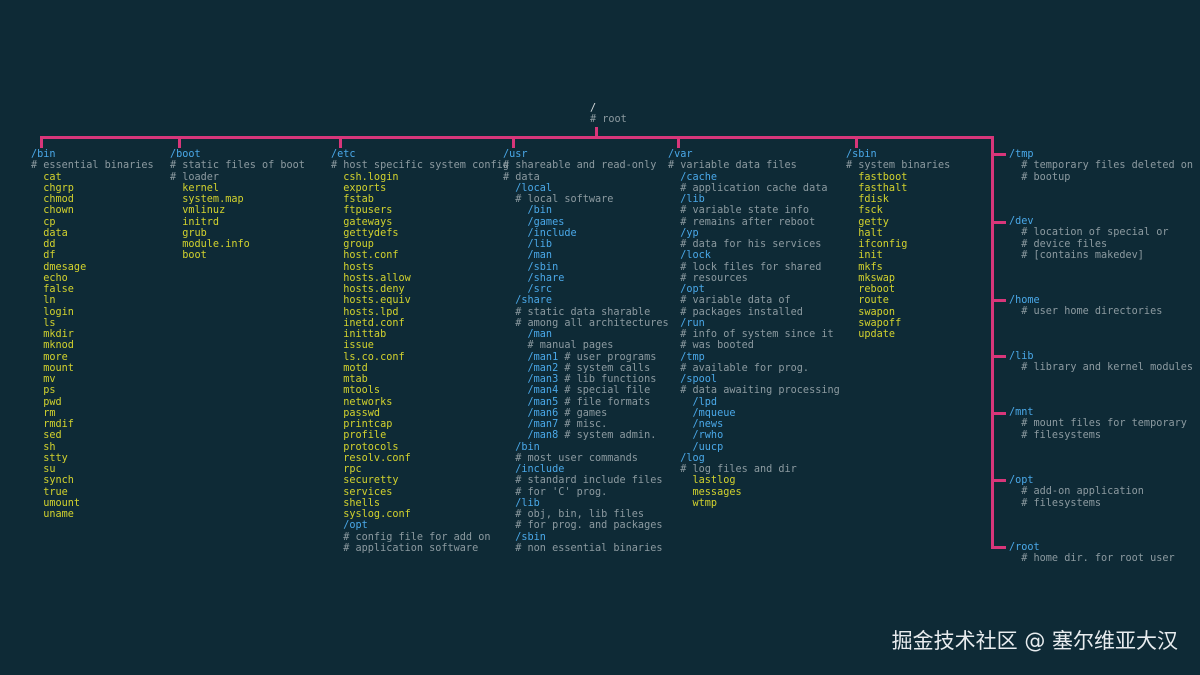 The height and width of the screenshot is (675, 1200). Describe the element at coordinates (742, 222) in the screenshot. I see `comment-line: # remains after reboot` at that location.